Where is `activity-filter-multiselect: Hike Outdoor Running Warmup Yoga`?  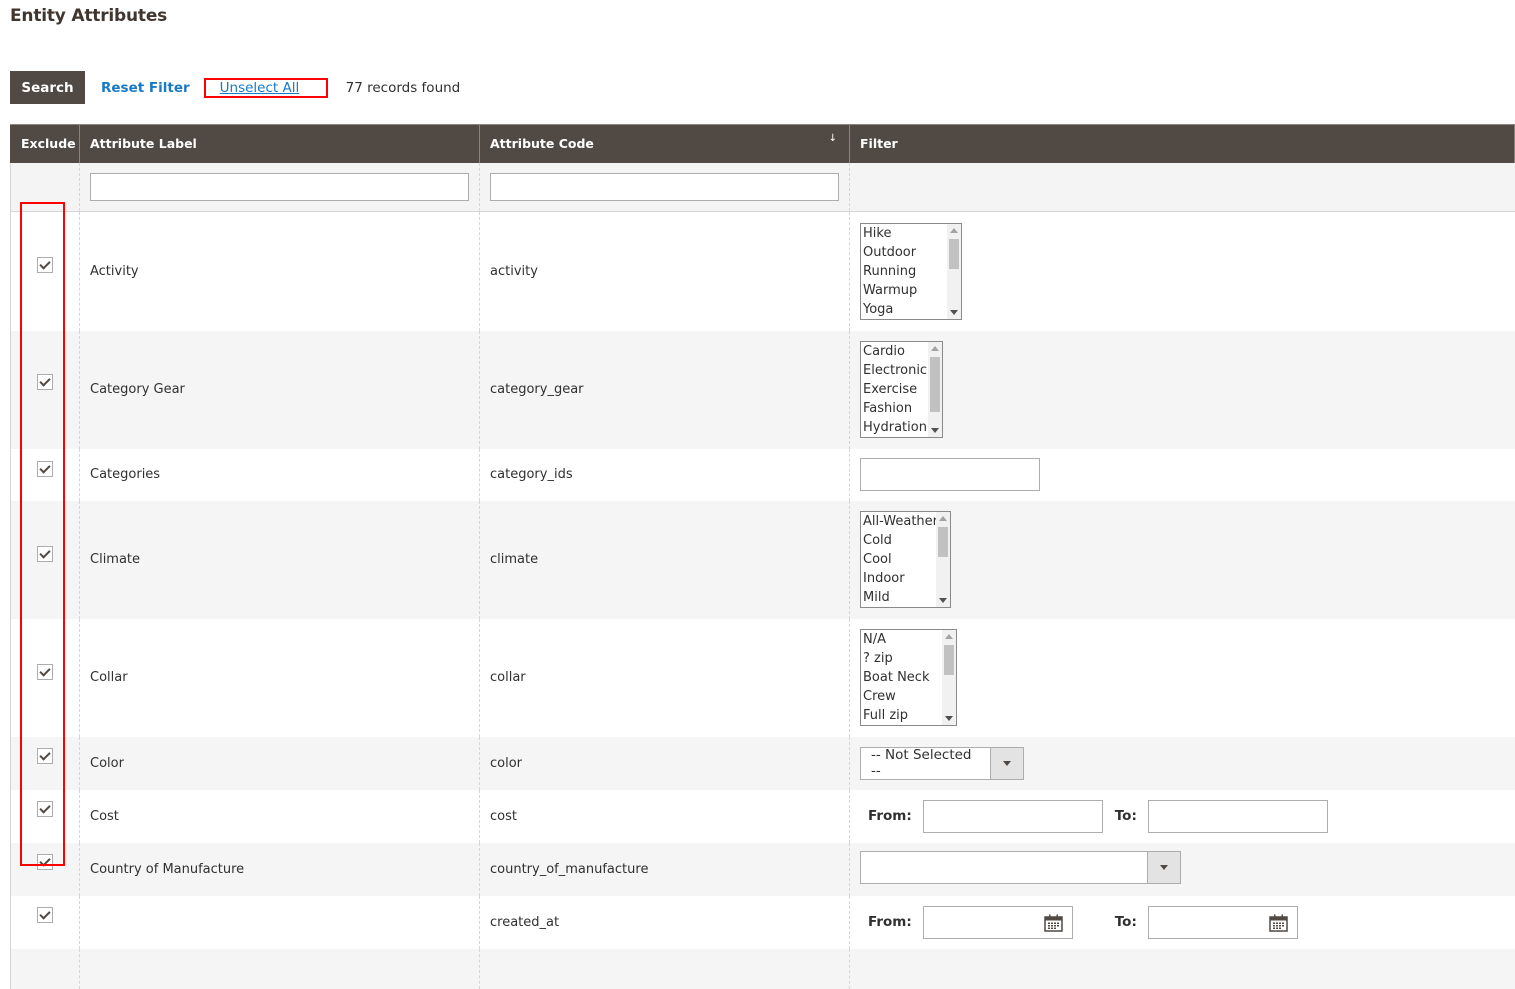 activity-filter-multiselect: Hike Outdoor Running Warmup Yoga is located at coordinates (911, 271).